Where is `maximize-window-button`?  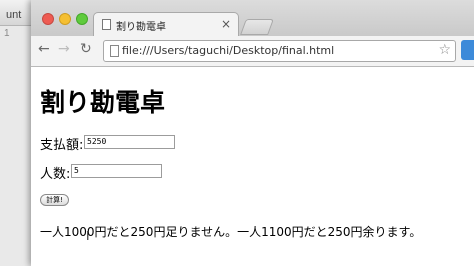
maximize-window-button is located at coordinates (82, 19).